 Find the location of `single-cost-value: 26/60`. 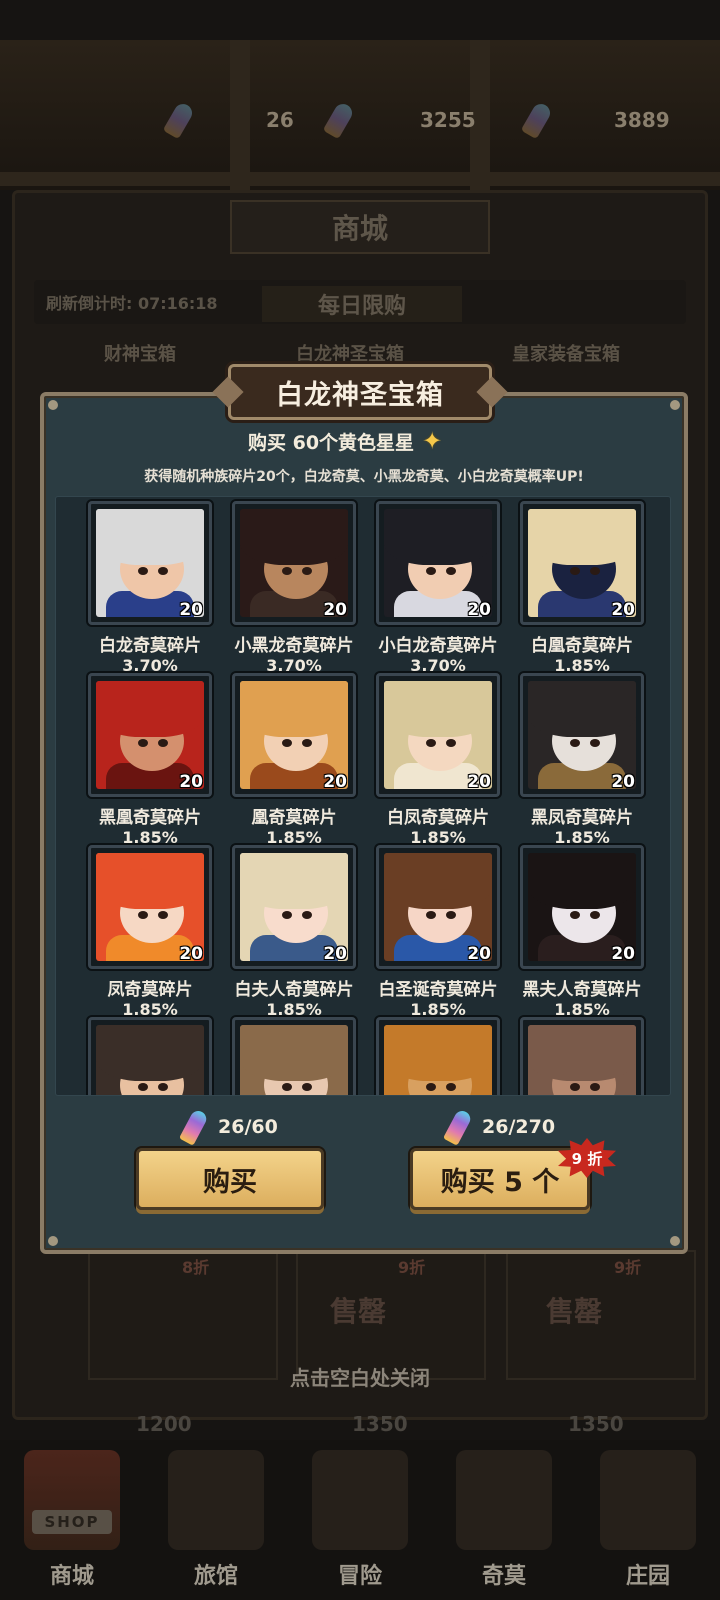

single-cost-value: 26/60 is located at coordinates (248, 1127).